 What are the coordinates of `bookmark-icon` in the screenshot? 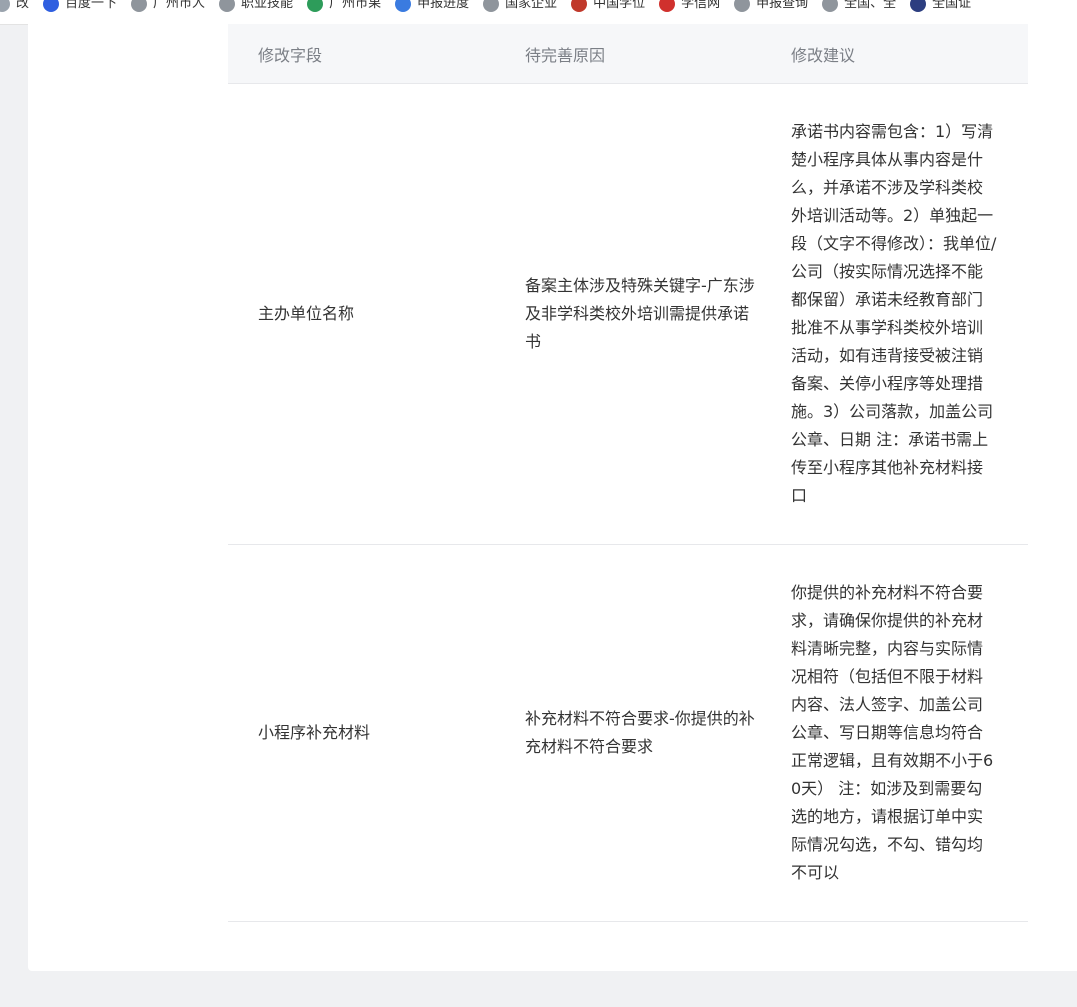 It's located at (5, 6).